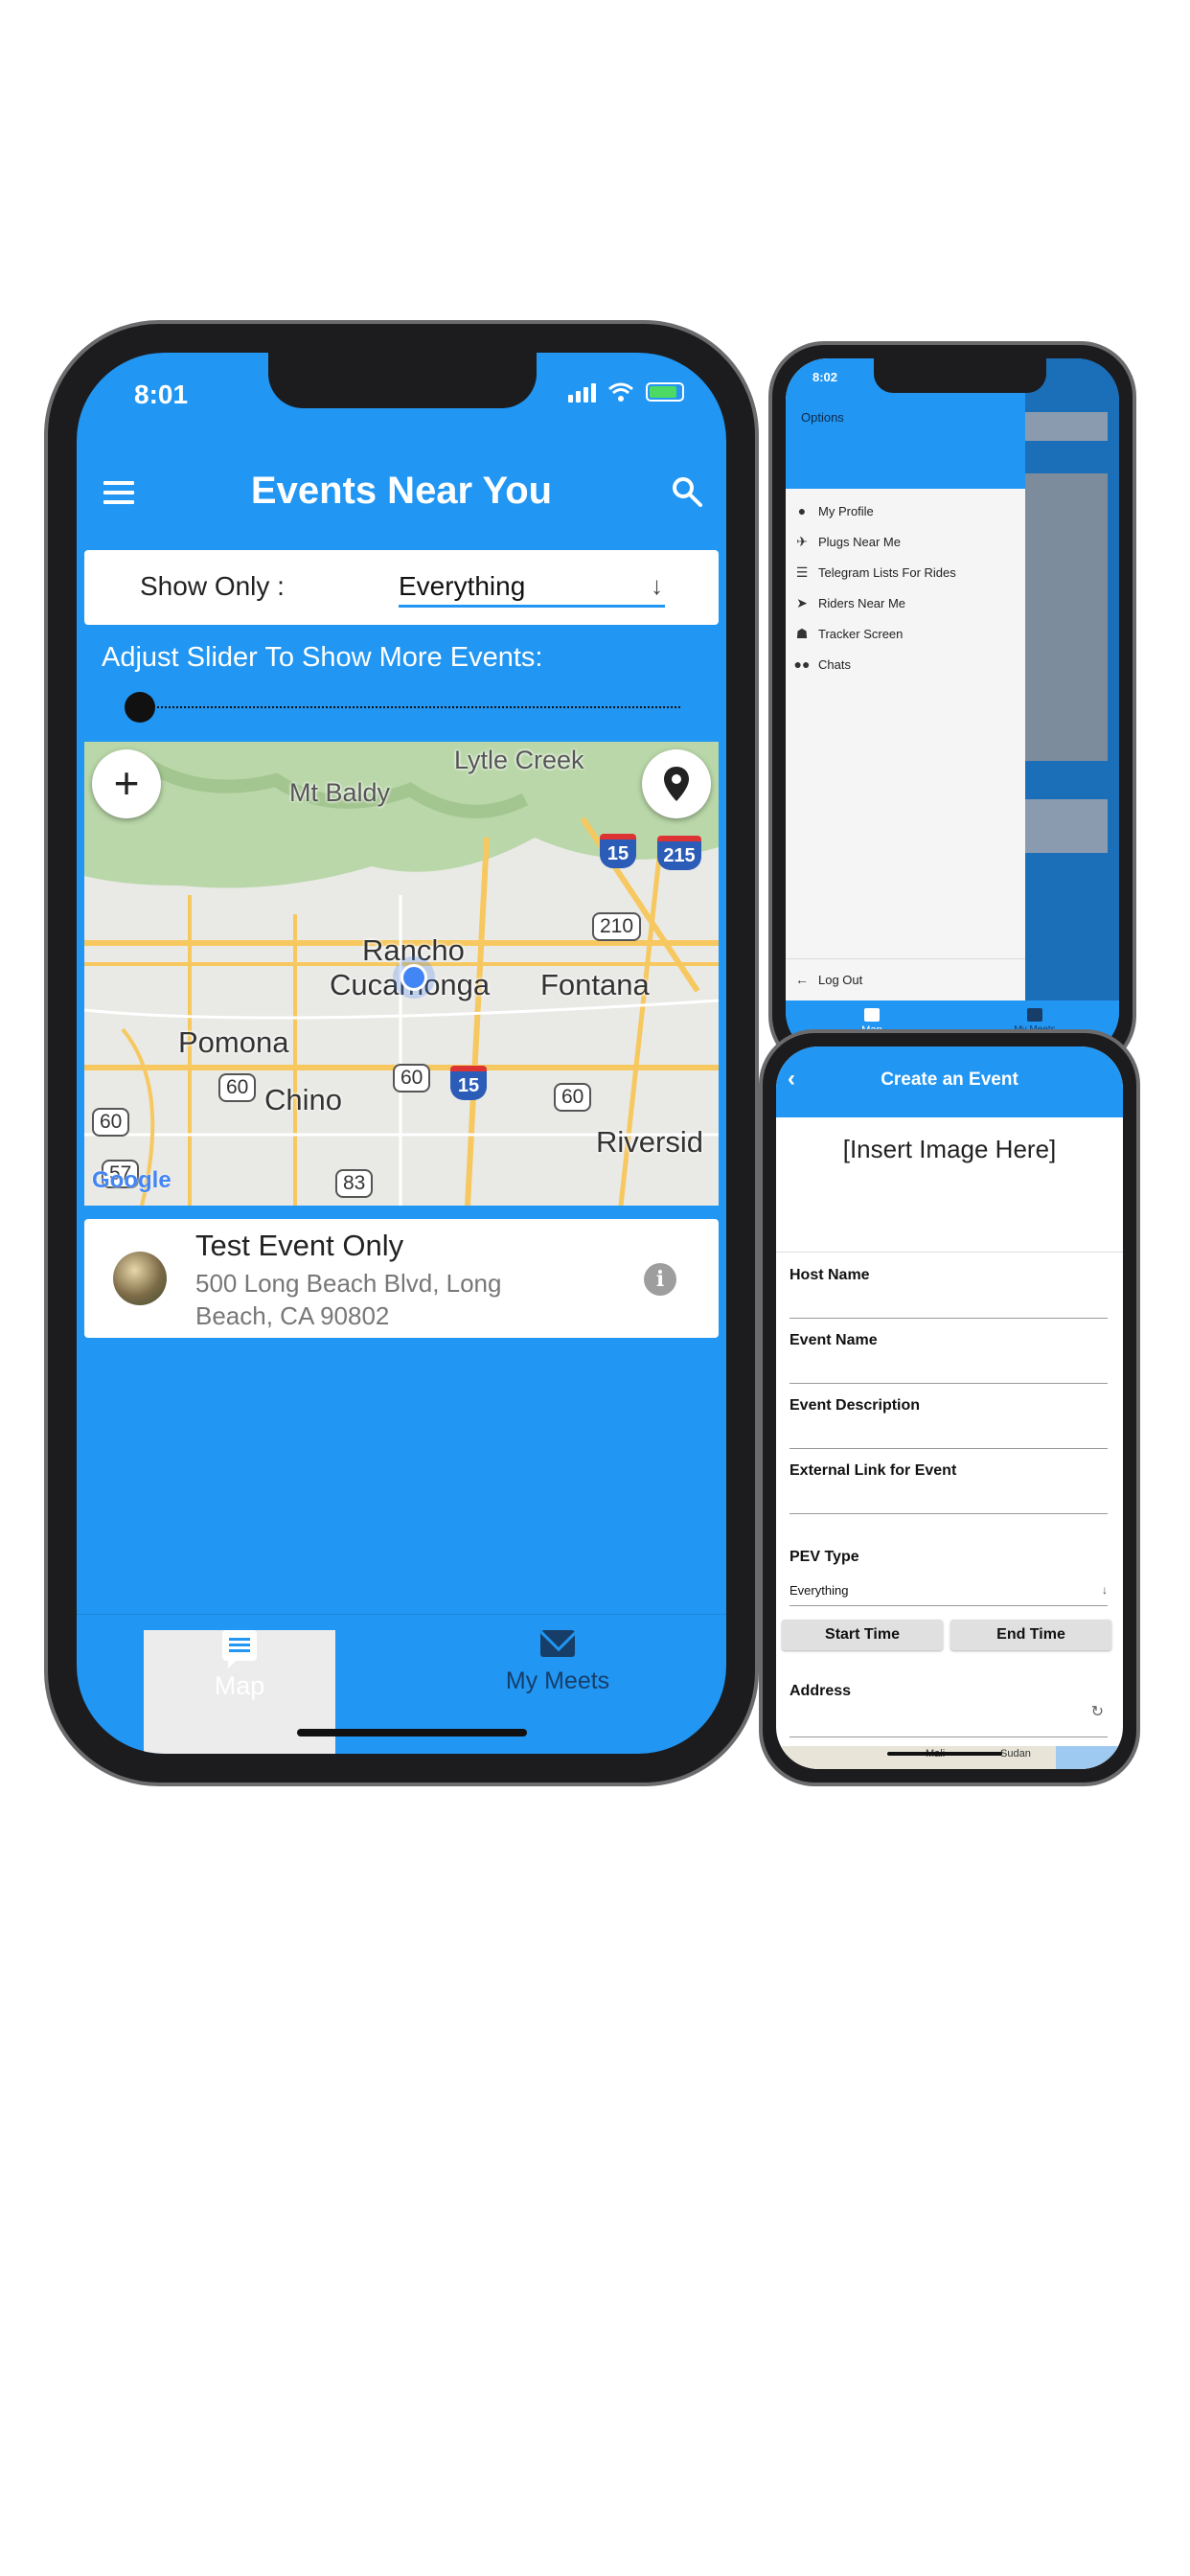  What do you see at coordinates (950, 1178) in the screenshot?
I see `image-placeholder: [Insert Image Here]` at bounding box center [950, 1178].